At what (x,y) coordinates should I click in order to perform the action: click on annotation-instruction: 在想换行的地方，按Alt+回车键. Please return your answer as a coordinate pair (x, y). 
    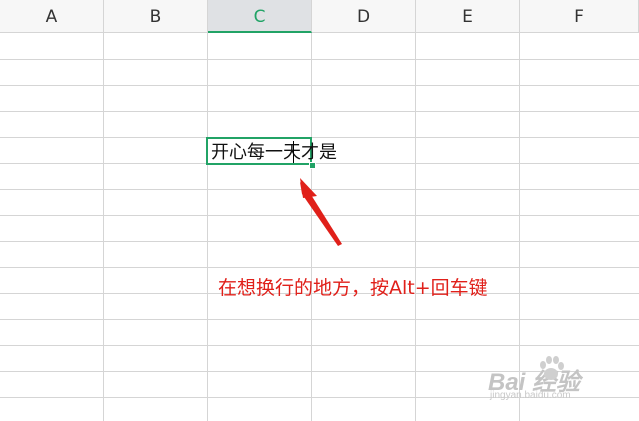
    Looking at the image, I should click on (353, 288).